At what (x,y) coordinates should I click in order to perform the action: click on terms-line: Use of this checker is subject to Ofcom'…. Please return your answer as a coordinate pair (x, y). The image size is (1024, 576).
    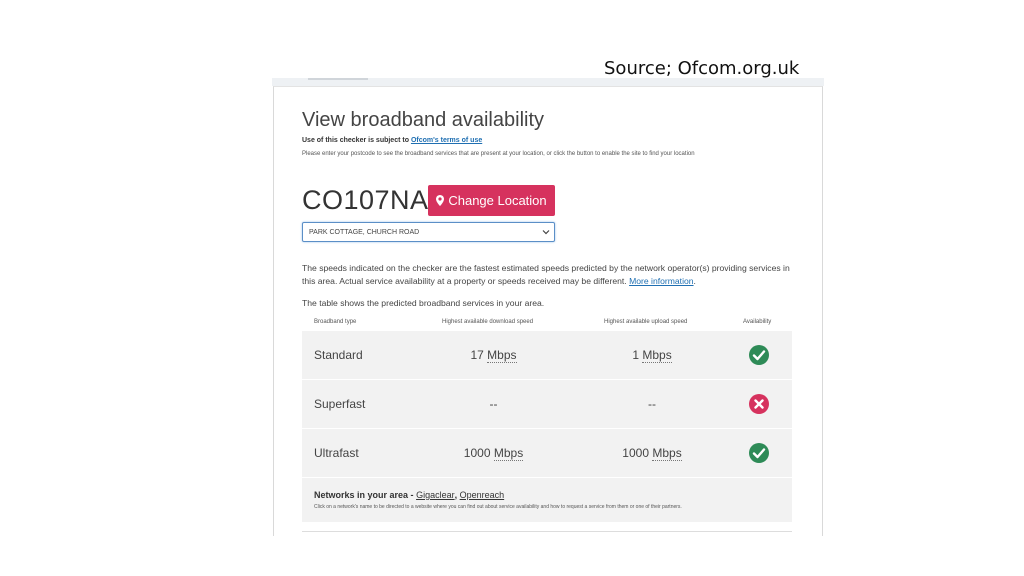
    Looking at the image, I should click on (392, 140).